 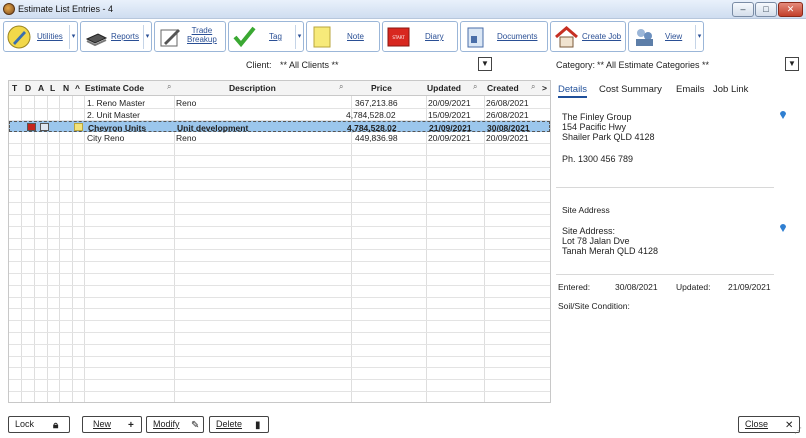 What do you see at coordinates (376, 103) in the screenshot?
I see `cell-price: 367,213.86` at bounding box center [376, 103].